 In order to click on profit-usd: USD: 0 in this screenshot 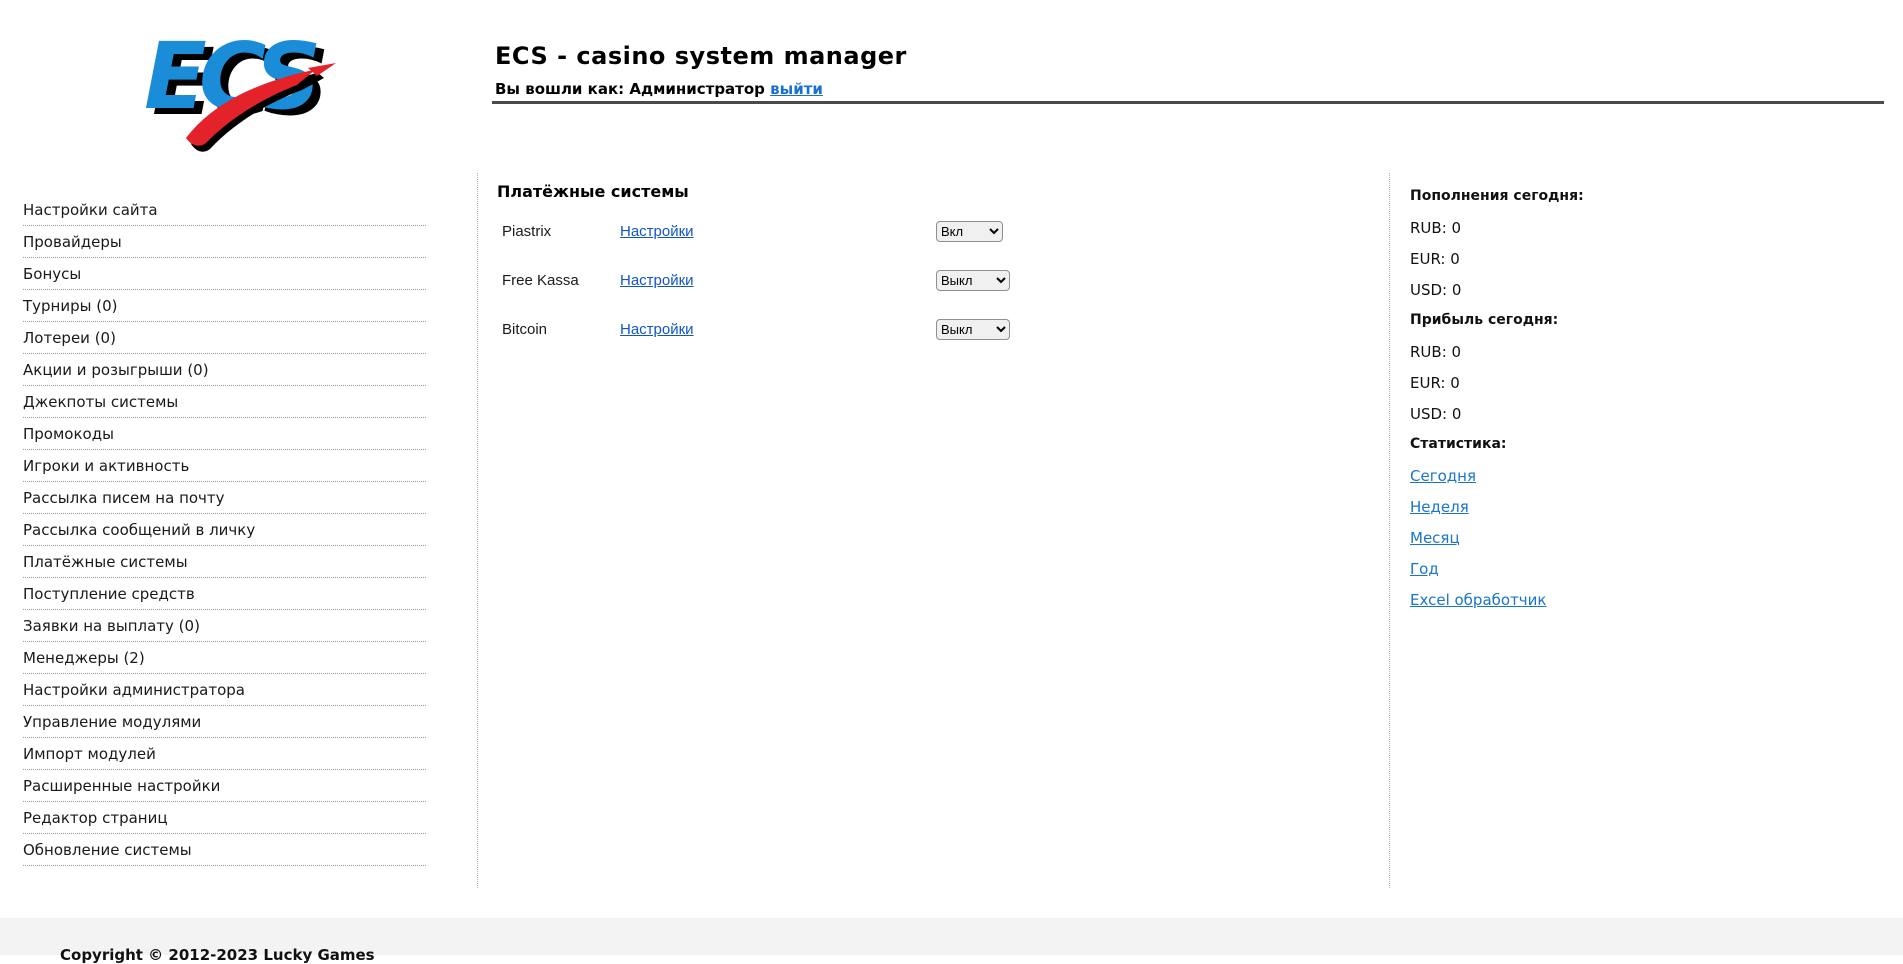, I will do `click(1436, 414)`.